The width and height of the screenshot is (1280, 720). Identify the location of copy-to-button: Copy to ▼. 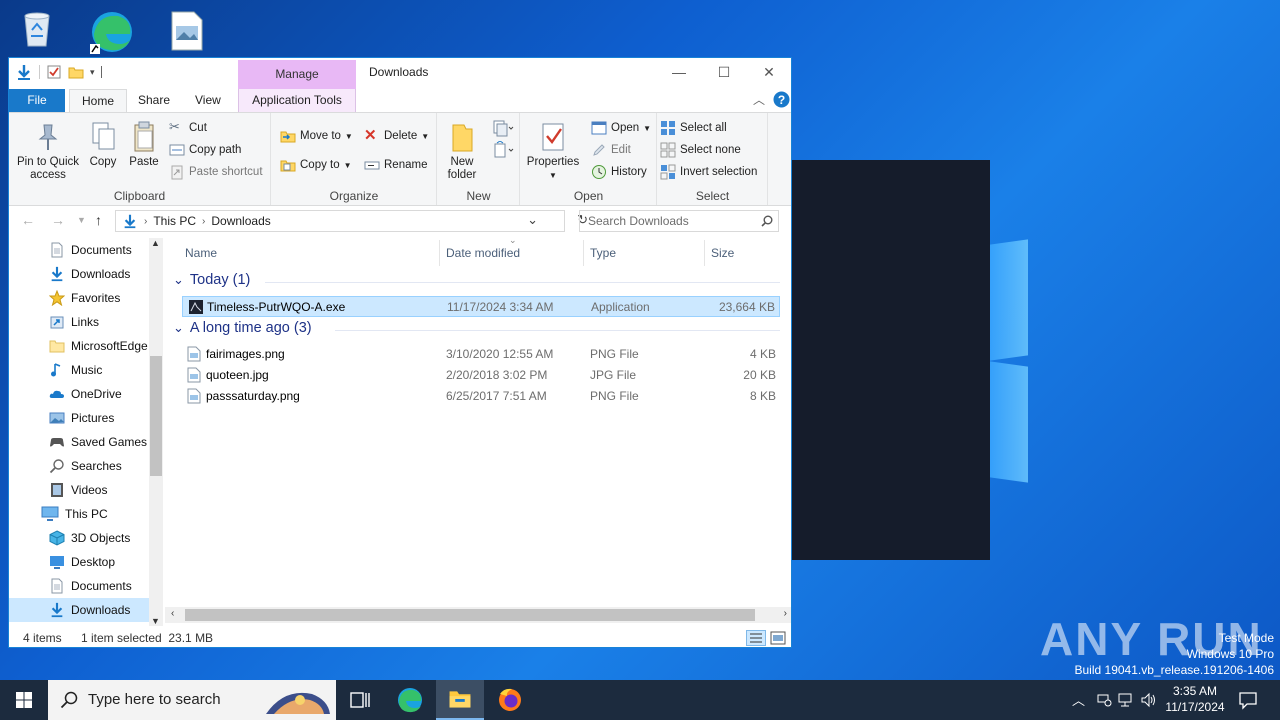
(316, 165).